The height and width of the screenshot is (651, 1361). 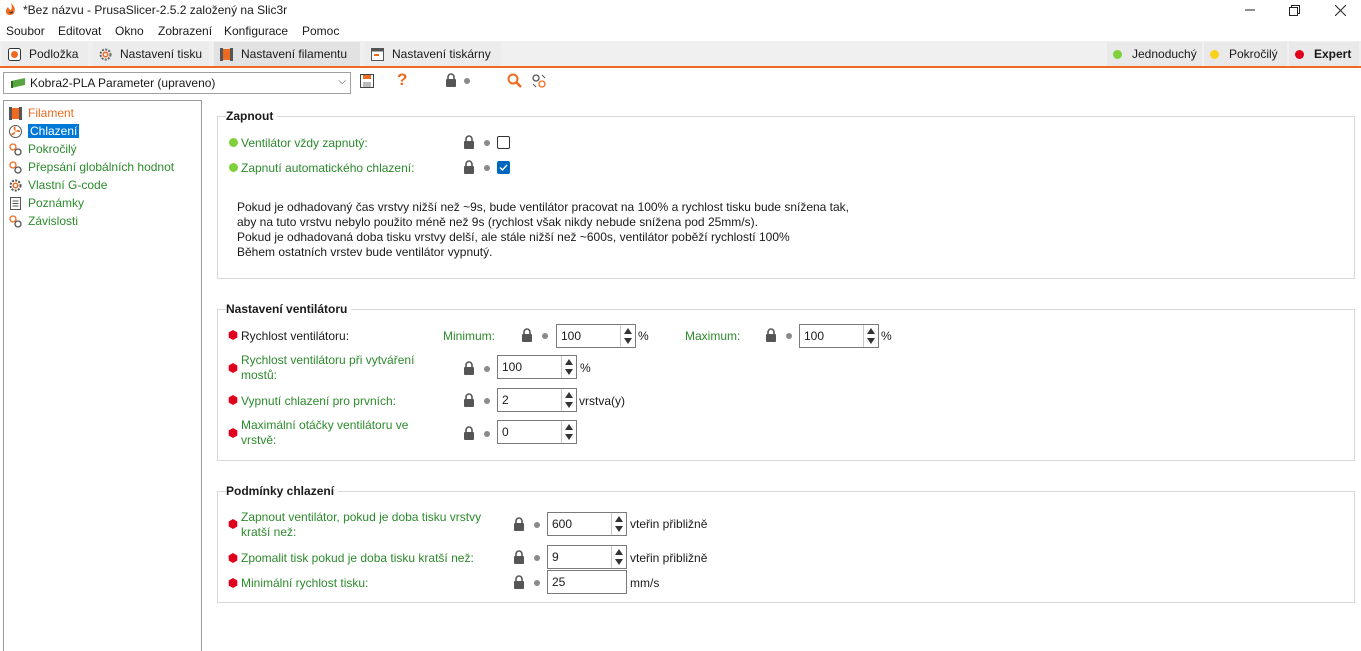 I want to click on tab-nastaveni-tisku: Nastavení tisku, so click(x=151, y=54).